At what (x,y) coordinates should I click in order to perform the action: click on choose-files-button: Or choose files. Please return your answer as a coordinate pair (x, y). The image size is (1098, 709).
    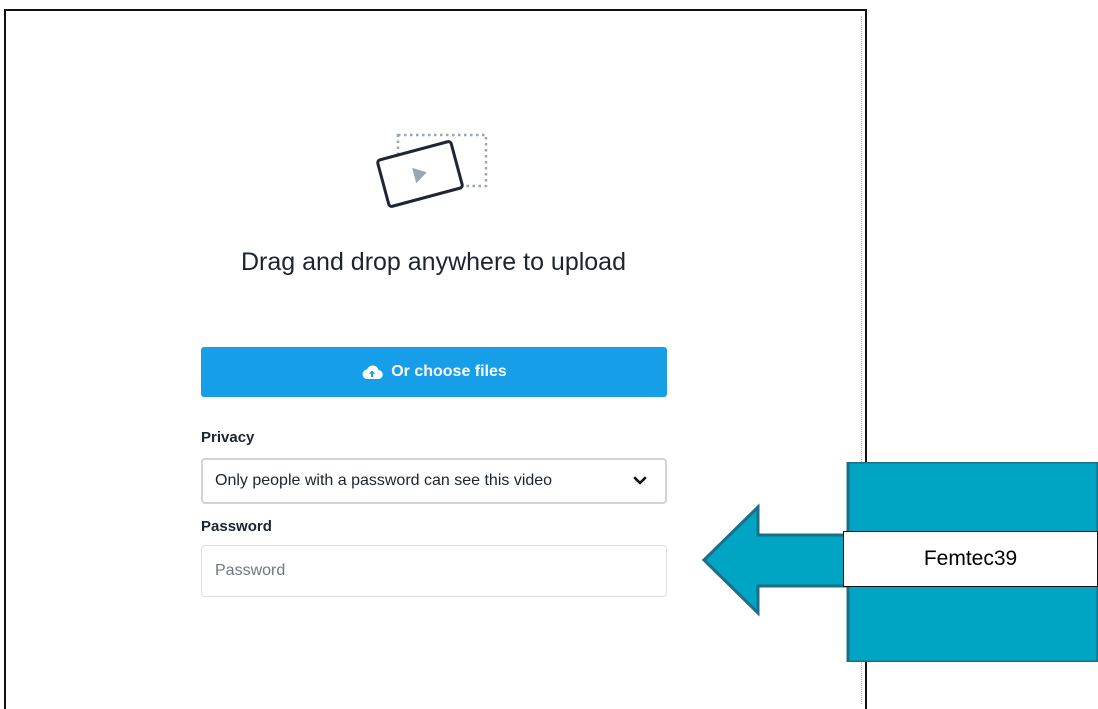
    Looking at the image, I should click on (434, 372).